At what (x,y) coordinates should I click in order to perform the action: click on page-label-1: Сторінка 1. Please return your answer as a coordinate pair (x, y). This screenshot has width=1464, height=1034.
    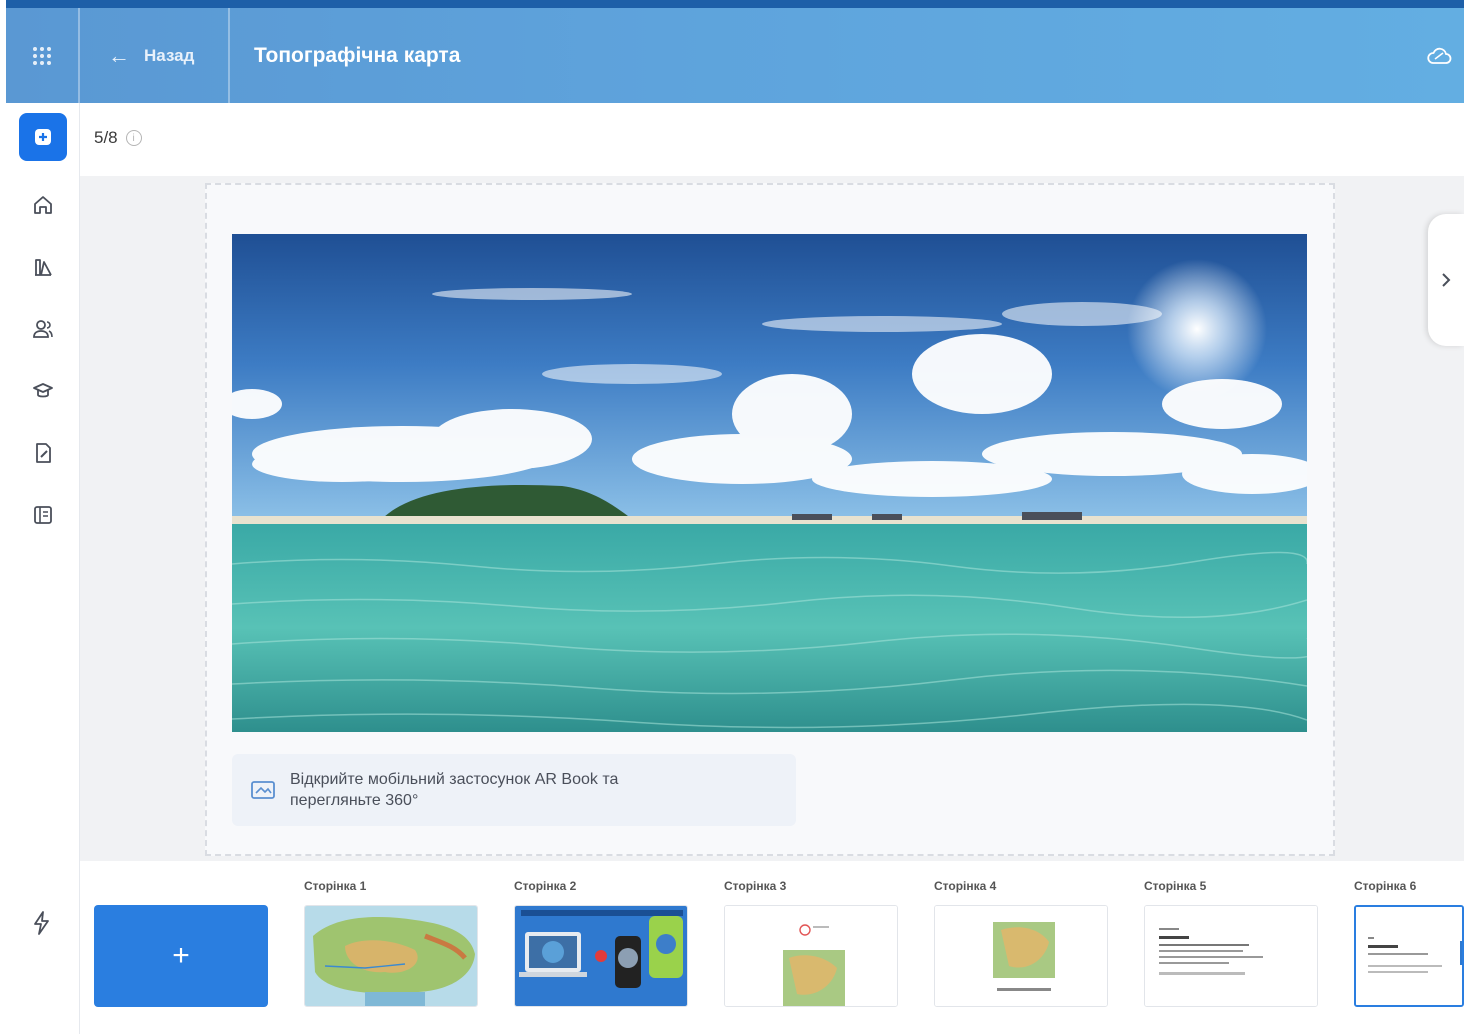
    Looking at the image, I should click on (335, 886).